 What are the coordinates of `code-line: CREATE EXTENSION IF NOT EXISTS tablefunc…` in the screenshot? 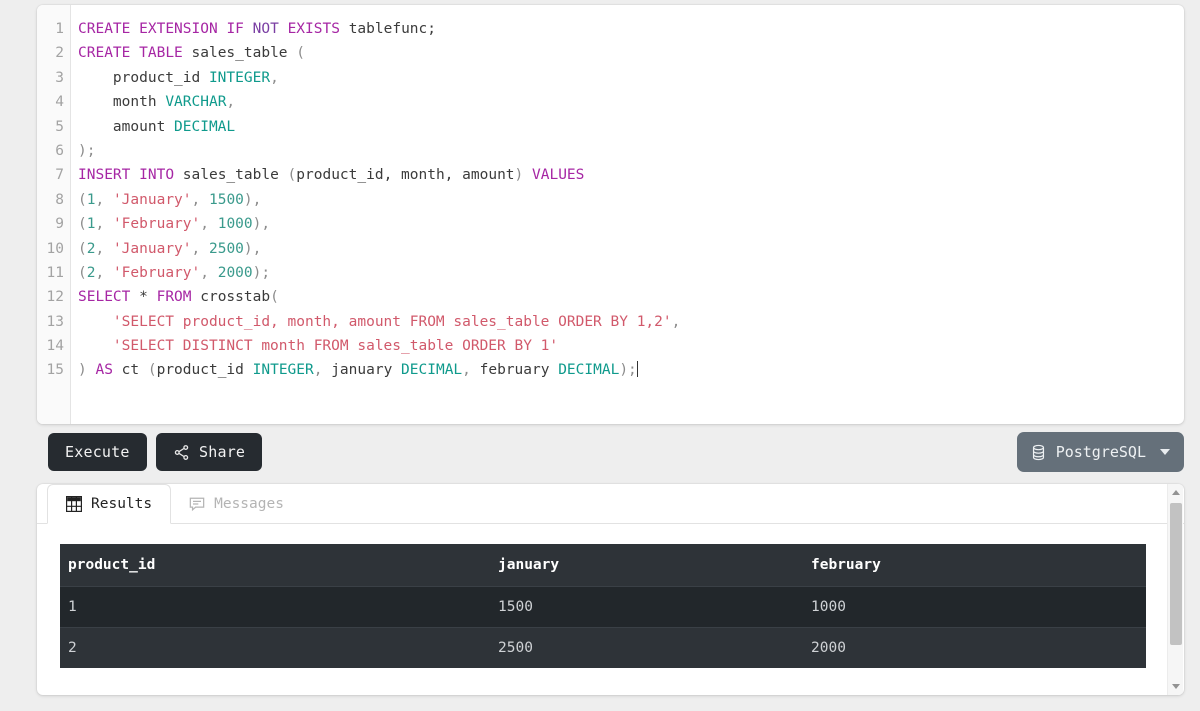 It's located at (631, 29).